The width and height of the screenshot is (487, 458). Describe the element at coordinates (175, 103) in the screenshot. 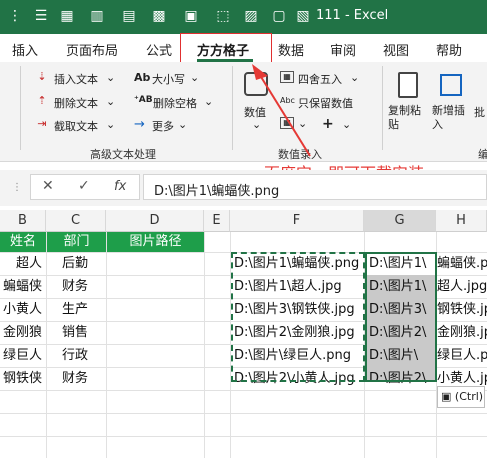

I see `delete-space-button: 删除空格` at that location.